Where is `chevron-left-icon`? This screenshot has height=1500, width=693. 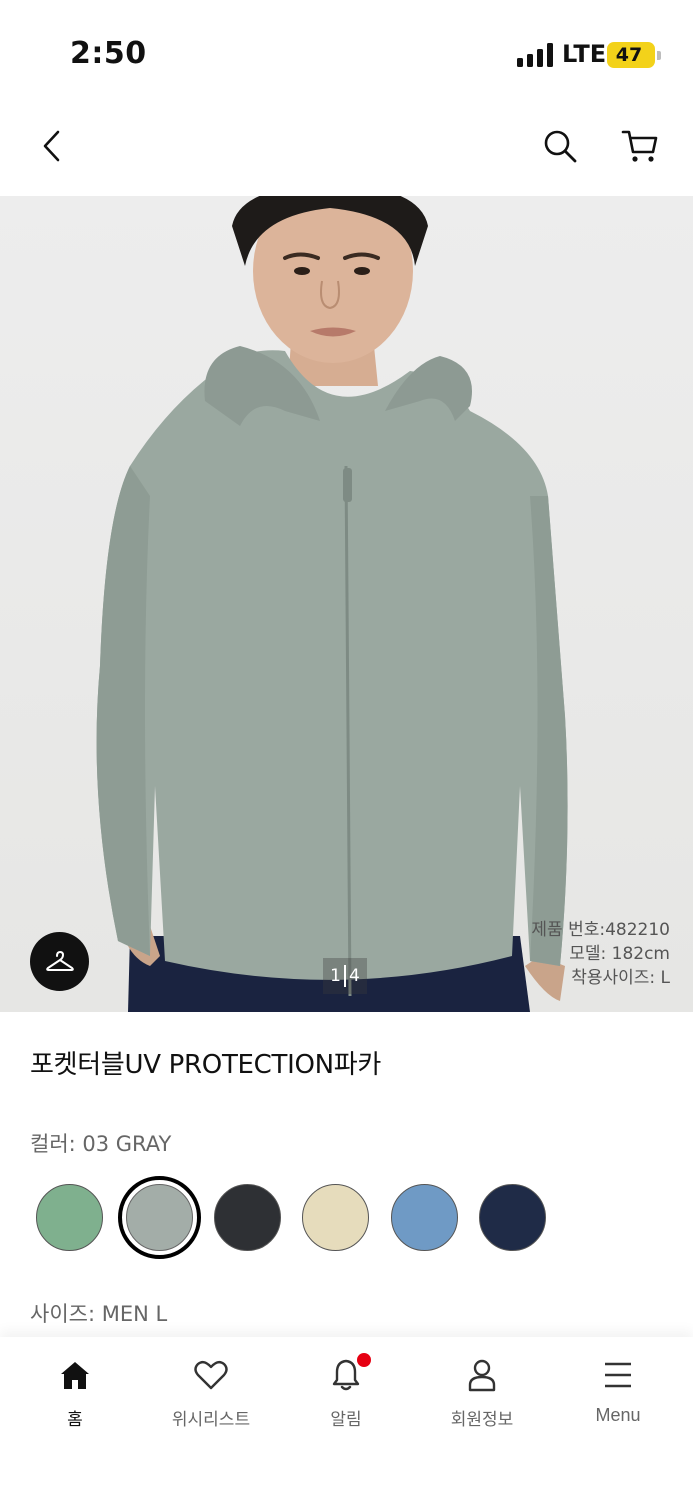 chevron-left-icon is located at coordinates (51, 146).